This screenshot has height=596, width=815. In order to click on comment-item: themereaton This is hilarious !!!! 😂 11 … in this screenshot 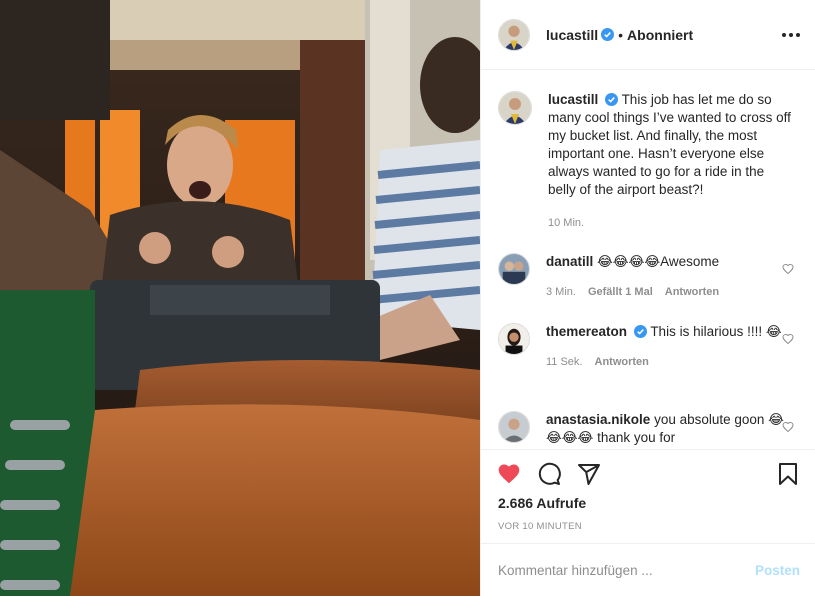, I will do `click(653, 347)`.